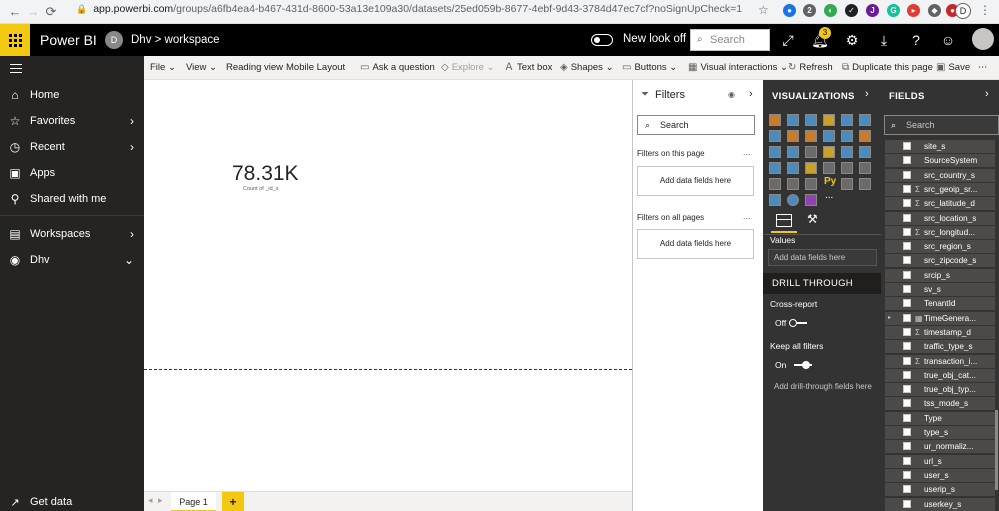  I want to click on reload-icon: ⟳, so click(51, 12).